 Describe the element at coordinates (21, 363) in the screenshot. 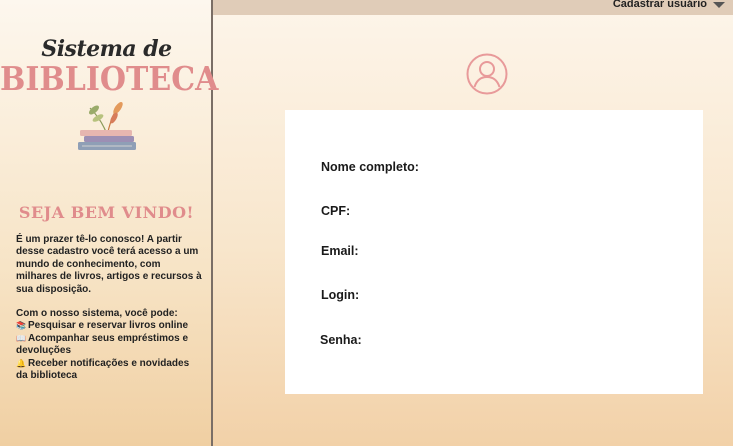

I see `bell-icon: 🔔` at that location.